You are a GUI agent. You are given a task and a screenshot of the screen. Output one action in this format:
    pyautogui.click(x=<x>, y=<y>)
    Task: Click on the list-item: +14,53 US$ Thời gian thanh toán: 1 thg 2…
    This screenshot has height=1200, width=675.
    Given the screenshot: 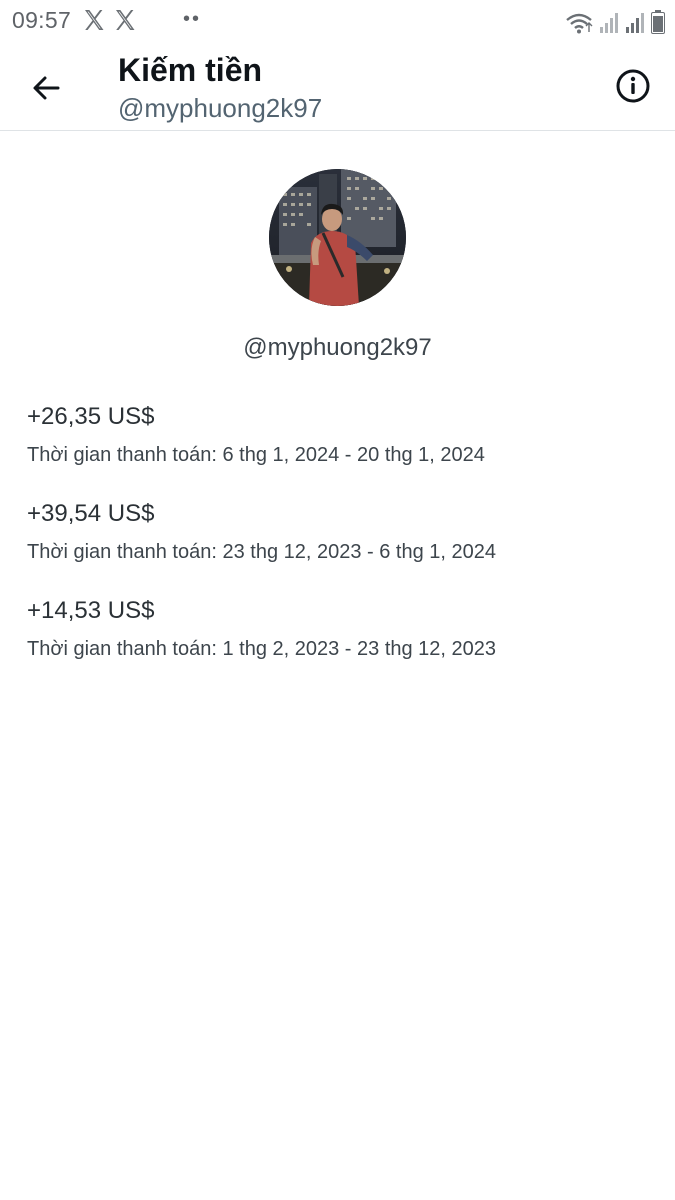 What is the action you would take?
    pyautogui.click(x=337, y=642)
    